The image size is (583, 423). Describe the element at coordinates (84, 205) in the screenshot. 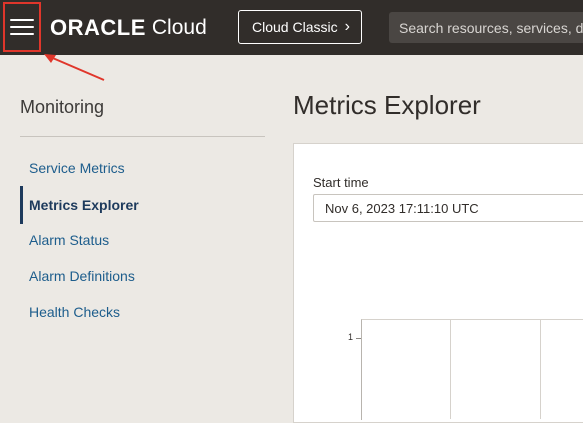

I see `sidebar-item-metrics-explorer: Metrics Explorer` at that location.